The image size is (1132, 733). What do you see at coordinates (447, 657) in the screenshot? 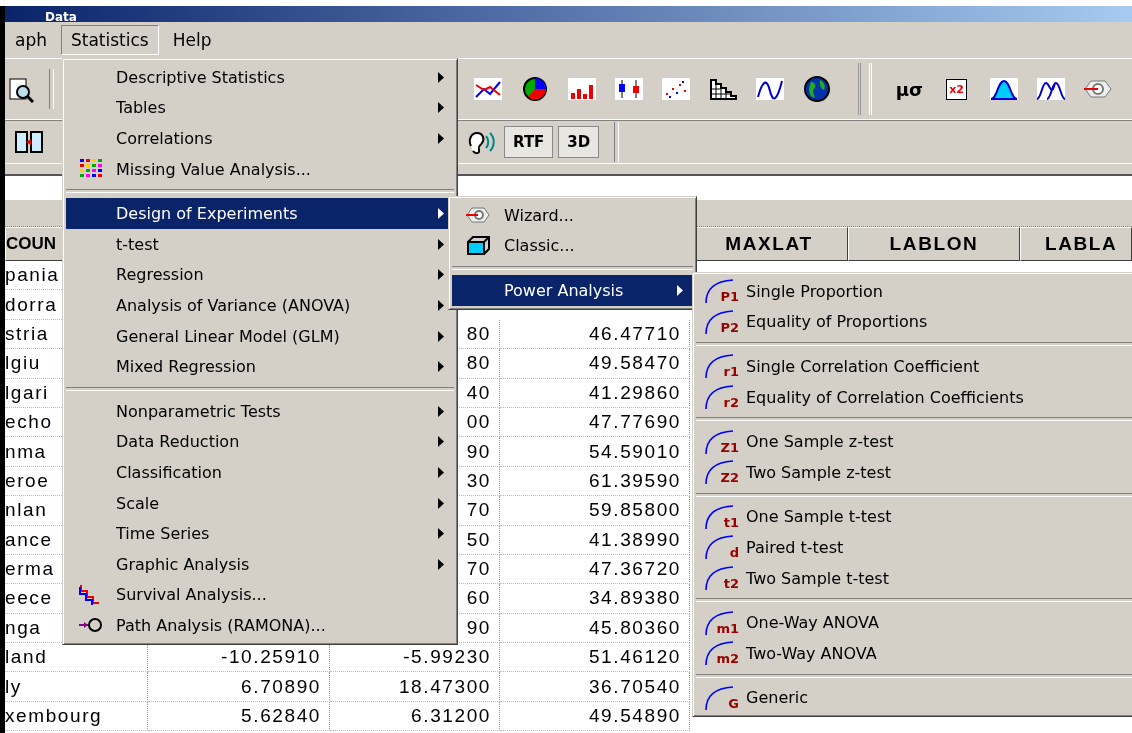
I see `table-cell: -5.99230` at bounding box center [447, 657].